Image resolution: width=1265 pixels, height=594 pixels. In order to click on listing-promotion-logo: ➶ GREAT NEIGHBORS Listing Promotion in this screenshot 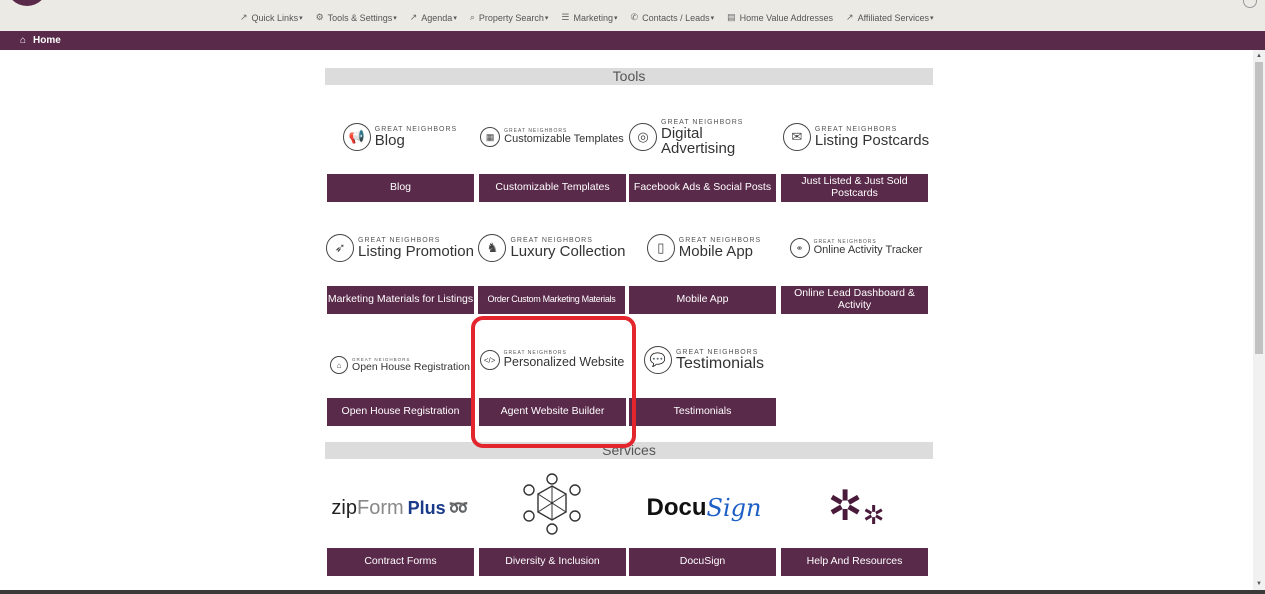, I will do `click(400, 248)`.